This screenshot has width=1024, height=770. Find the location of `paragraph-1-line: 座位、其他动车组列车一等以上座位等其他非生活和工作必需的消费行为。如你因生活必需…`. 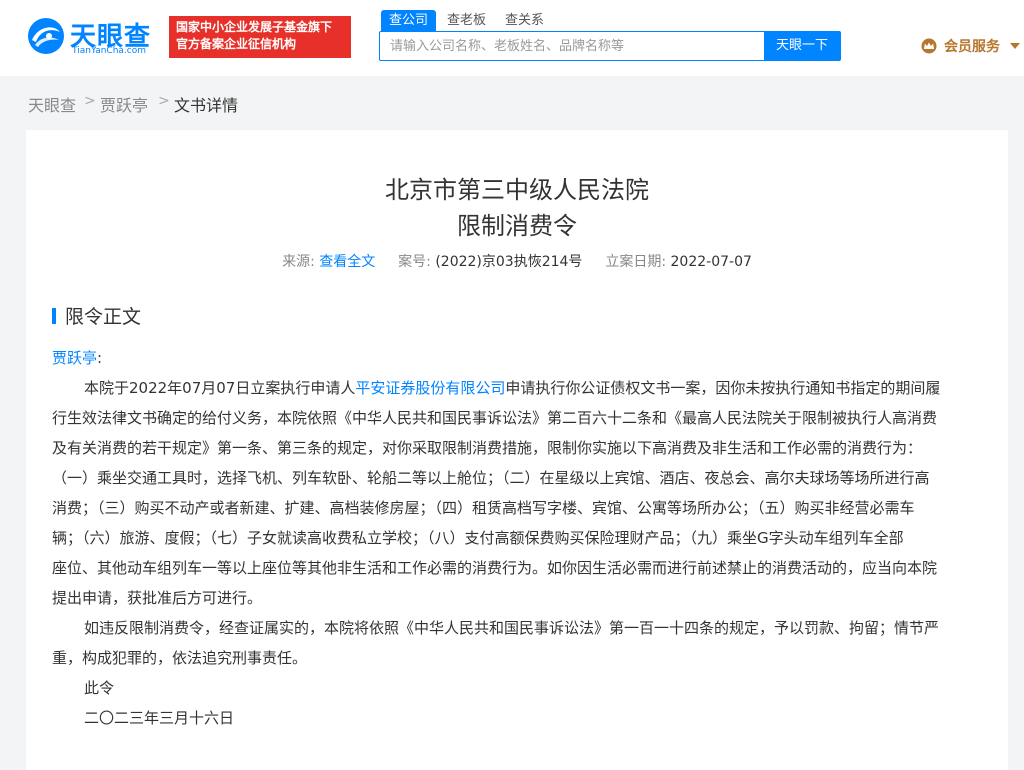

paragraph-1-line: 座位、其他动车组列车一等以上座位等其他非生活和工作必需的消费行为。如你因生活必需… is located at coordinates (495, 568).